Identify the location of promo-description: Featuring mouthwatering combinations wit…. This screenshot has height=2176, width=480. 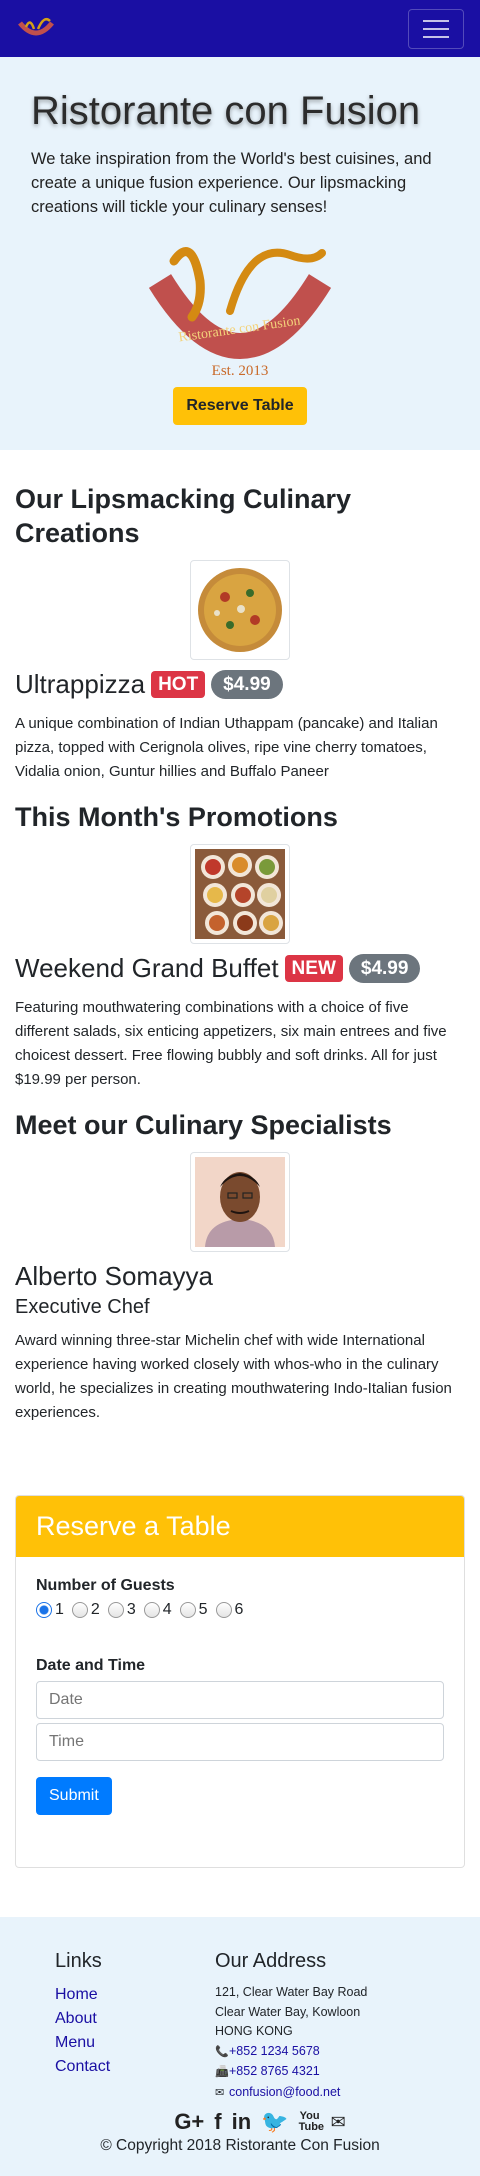
(231, 1043).